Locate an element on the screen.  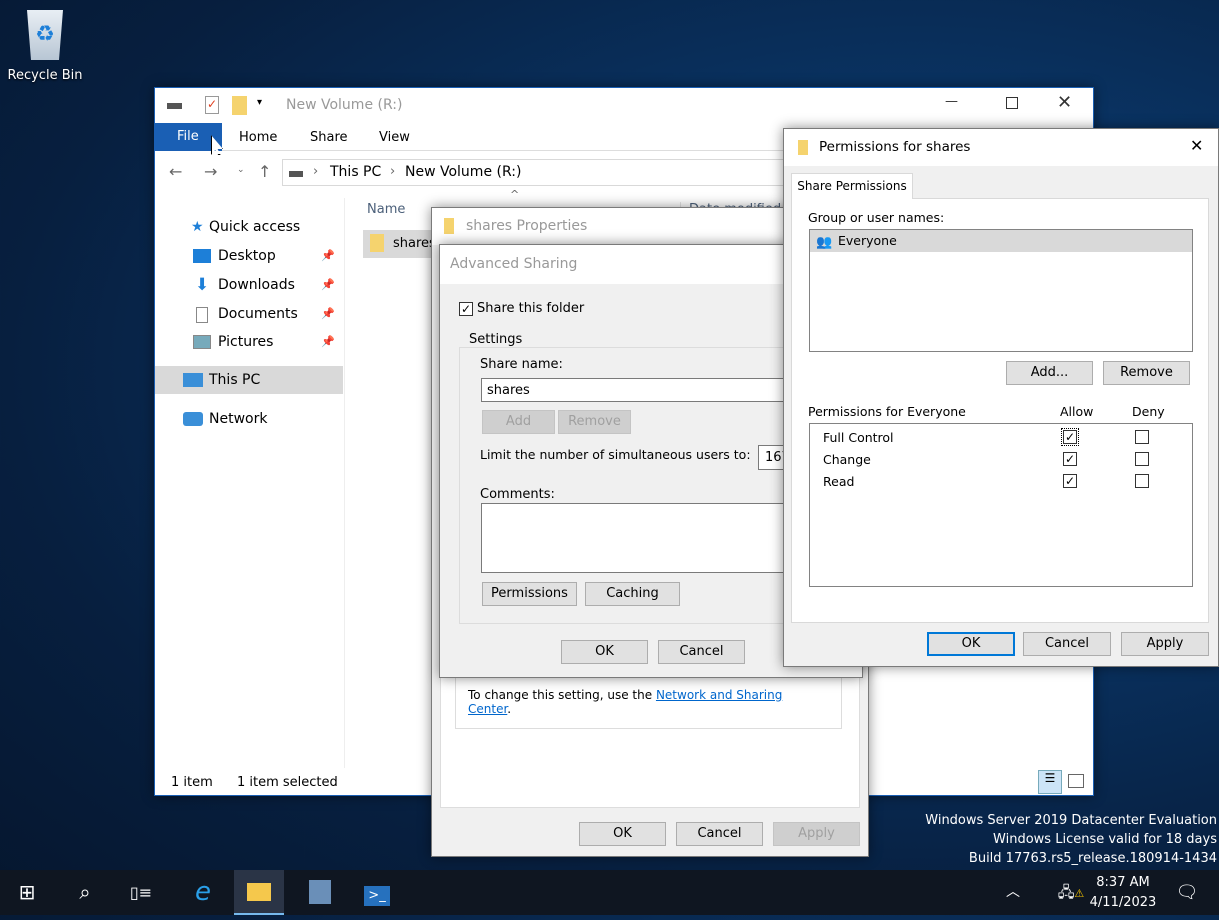
task-view-button: ▯≡ is located at coordinates (141, 892).